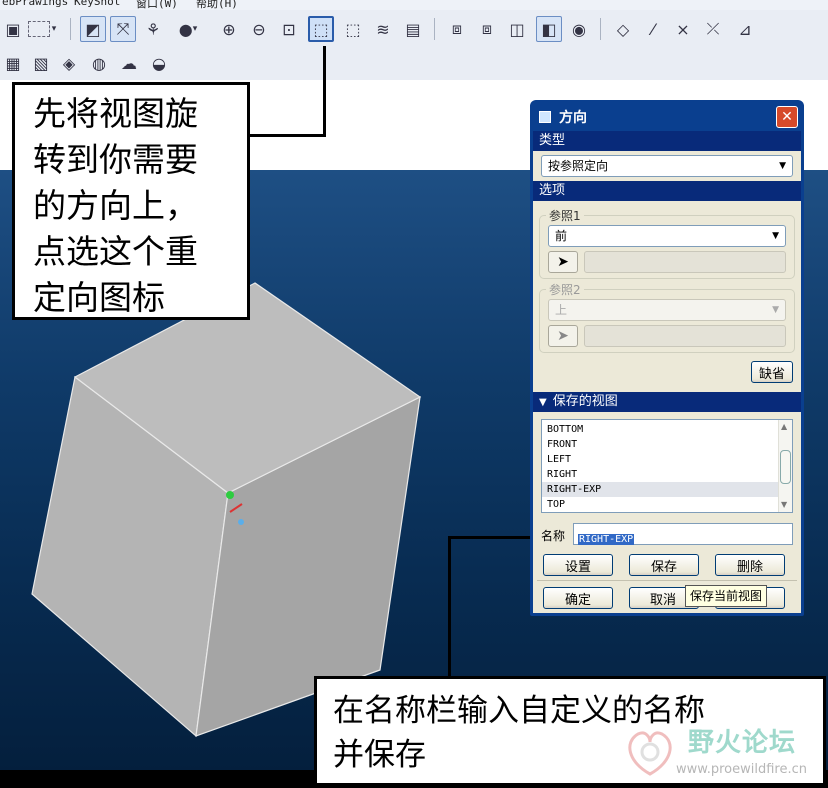 The height and width of the screenshot is (788, 828). I want to click on delete-button: 删除, so click(750, 565).